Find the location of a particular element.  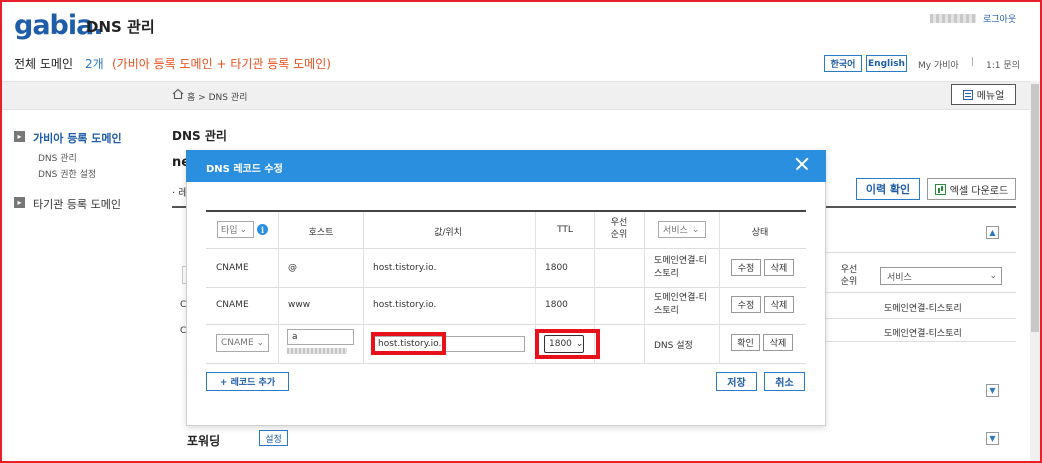

breadcrumb-home: 홈 is located at coordinates (191, 98).